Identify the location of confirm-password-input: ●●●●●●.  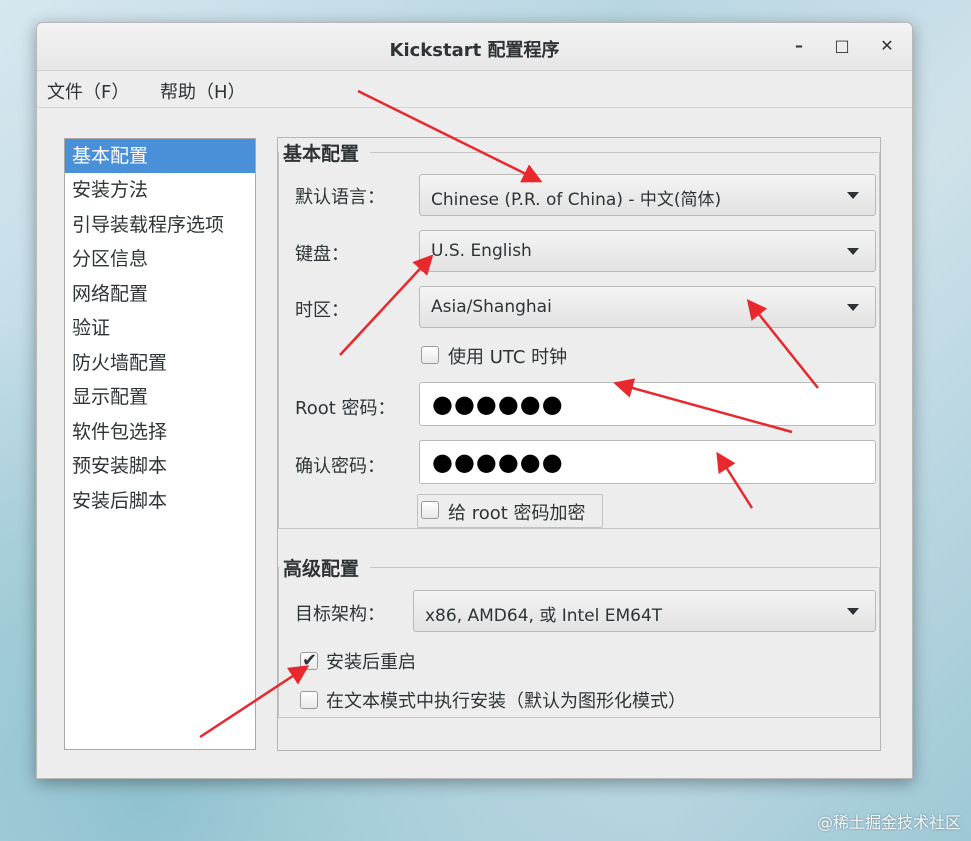
(647, 462).